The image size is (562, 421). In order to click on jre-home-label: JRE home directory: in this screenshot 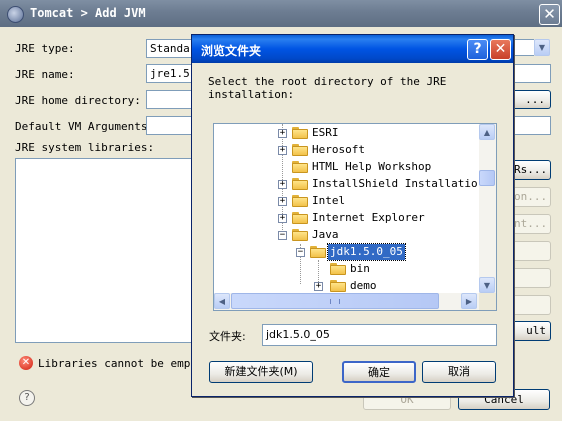, I will do `click(78, 100)`.